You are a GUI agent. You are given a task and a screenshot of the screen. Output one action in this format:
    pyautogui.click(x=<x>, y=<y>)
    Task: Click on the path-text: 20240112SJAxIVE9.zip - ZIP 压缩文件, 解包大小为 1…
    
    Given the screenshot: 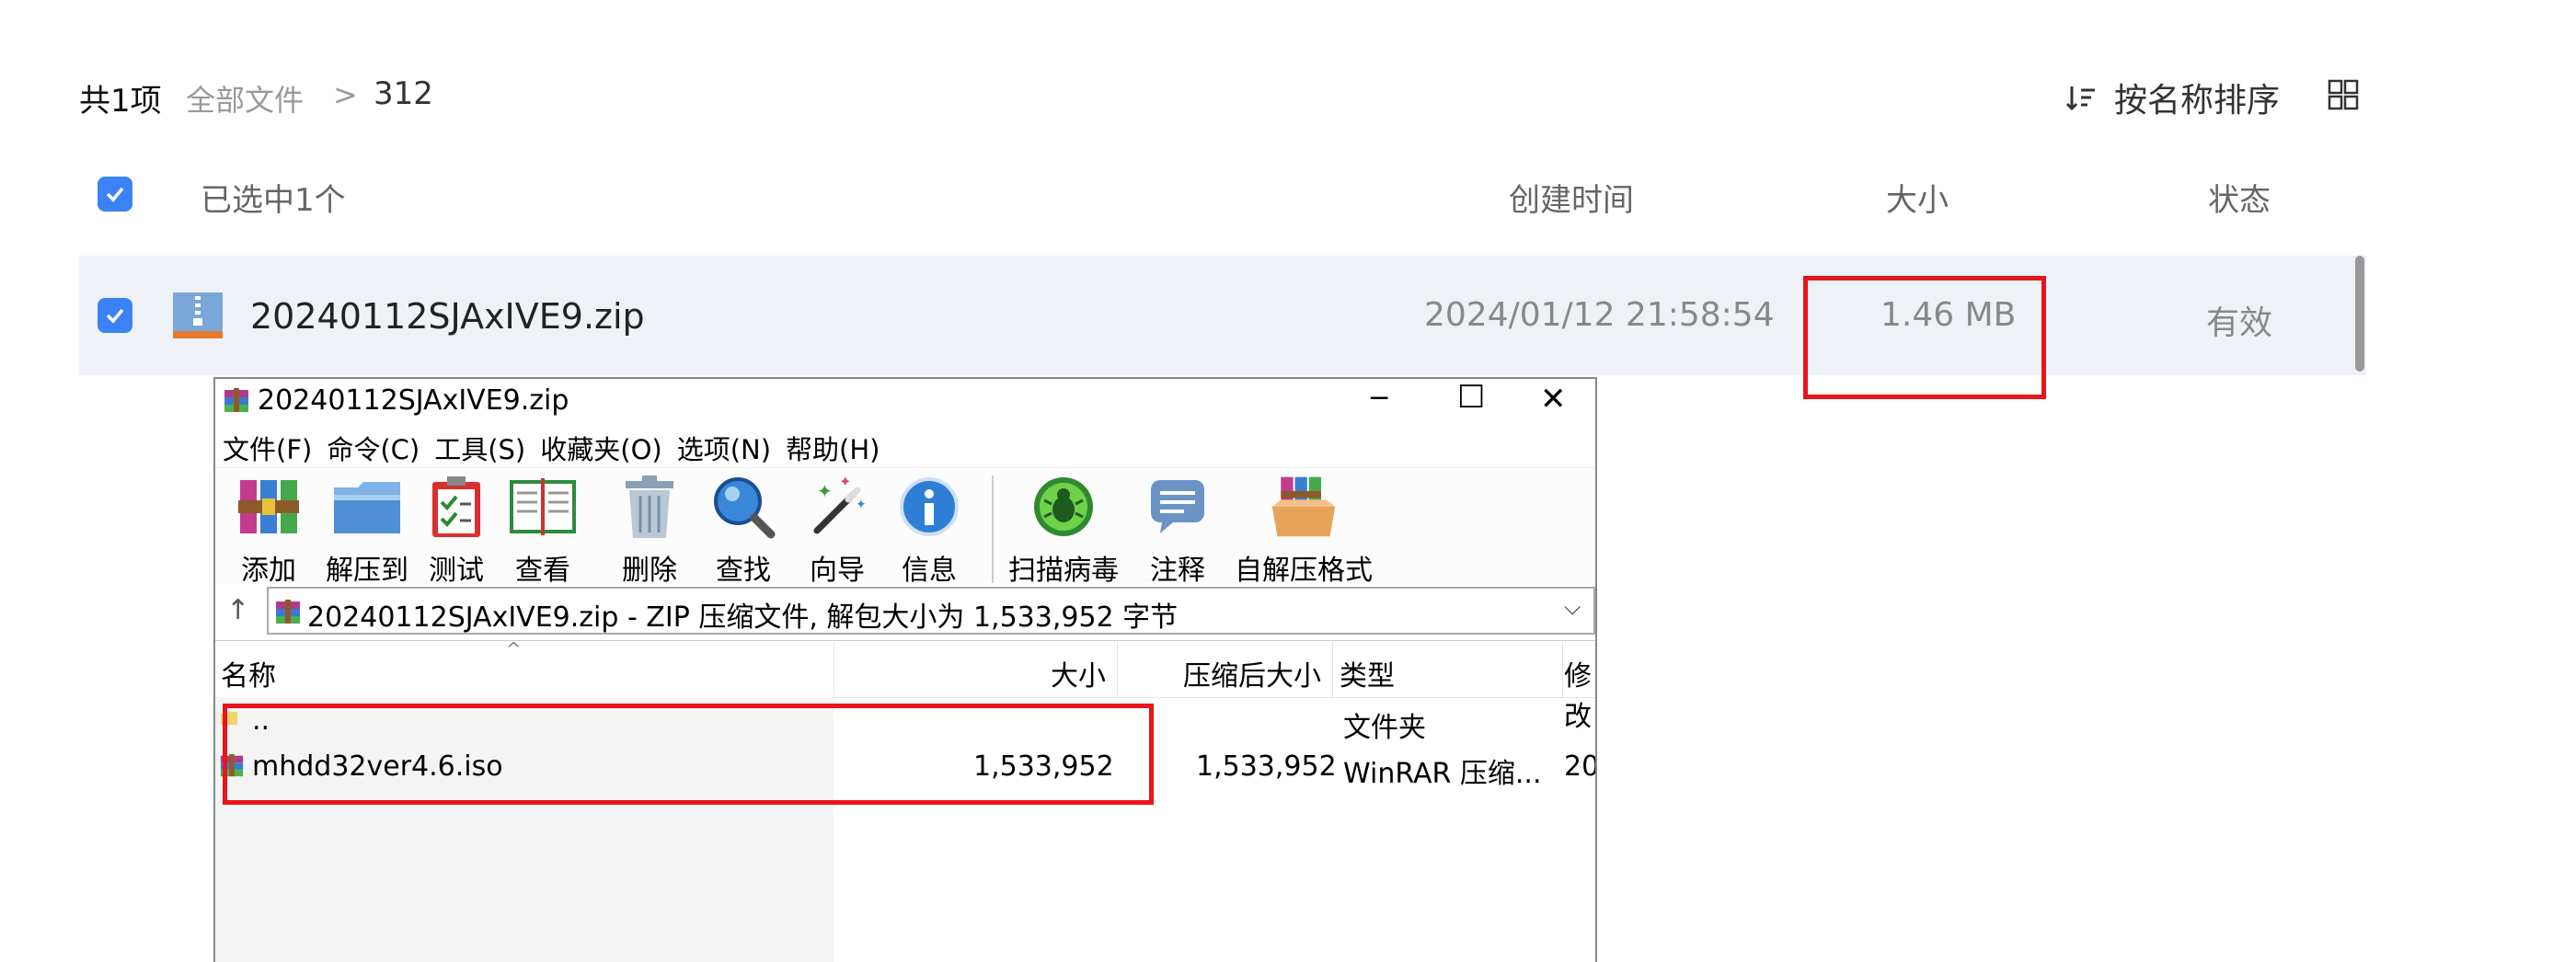 What is the action you would take?
    pyautogui.click(x=743, y=617)
    